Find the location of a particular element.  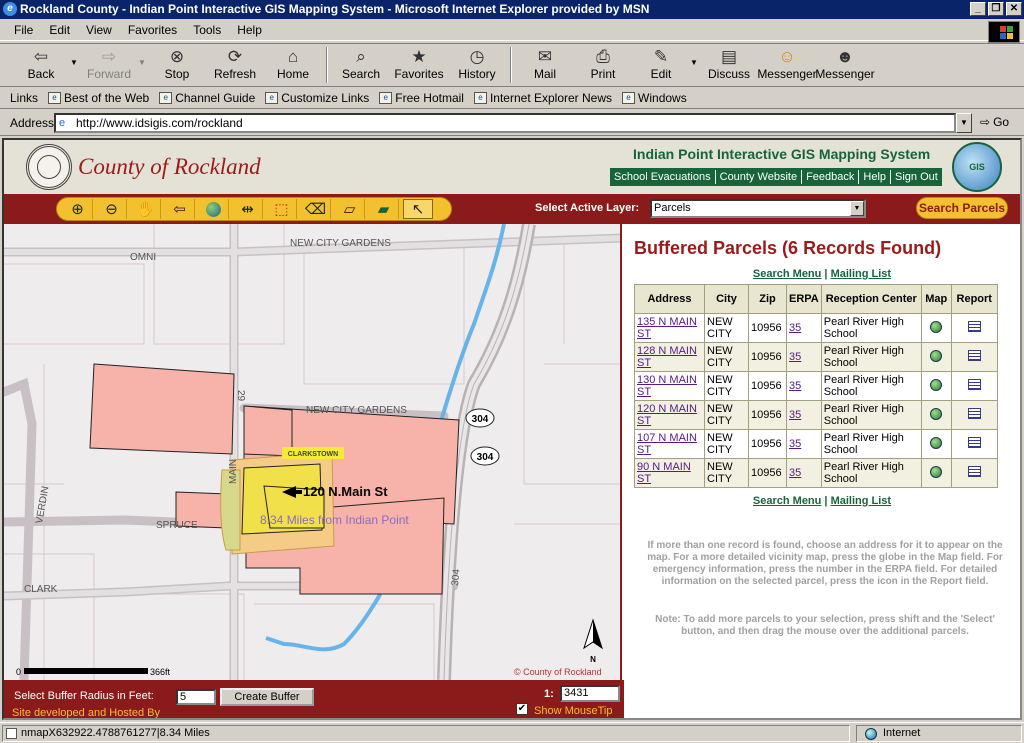

buffer-radius-input: 5 is located at coordinates (196, 697).